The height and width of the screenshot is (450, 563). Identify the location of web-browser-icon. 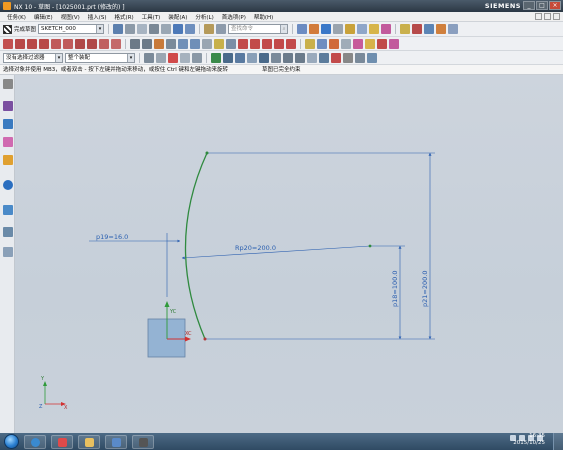
(8, 185).